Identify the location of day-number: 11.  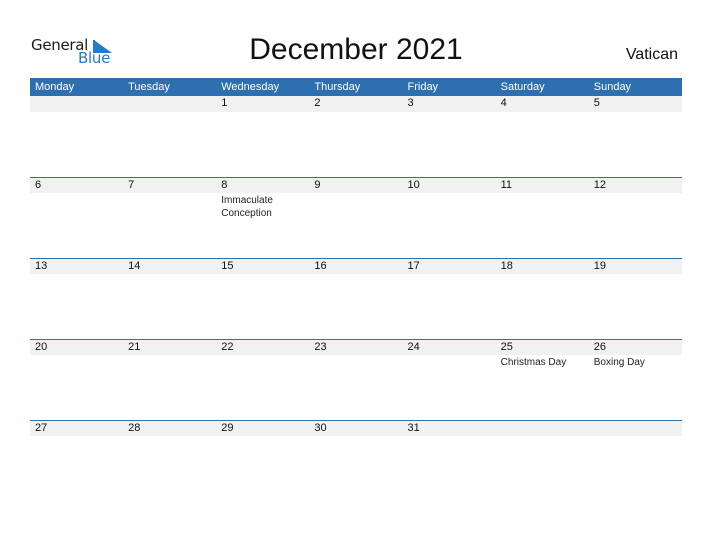
(506, 185).